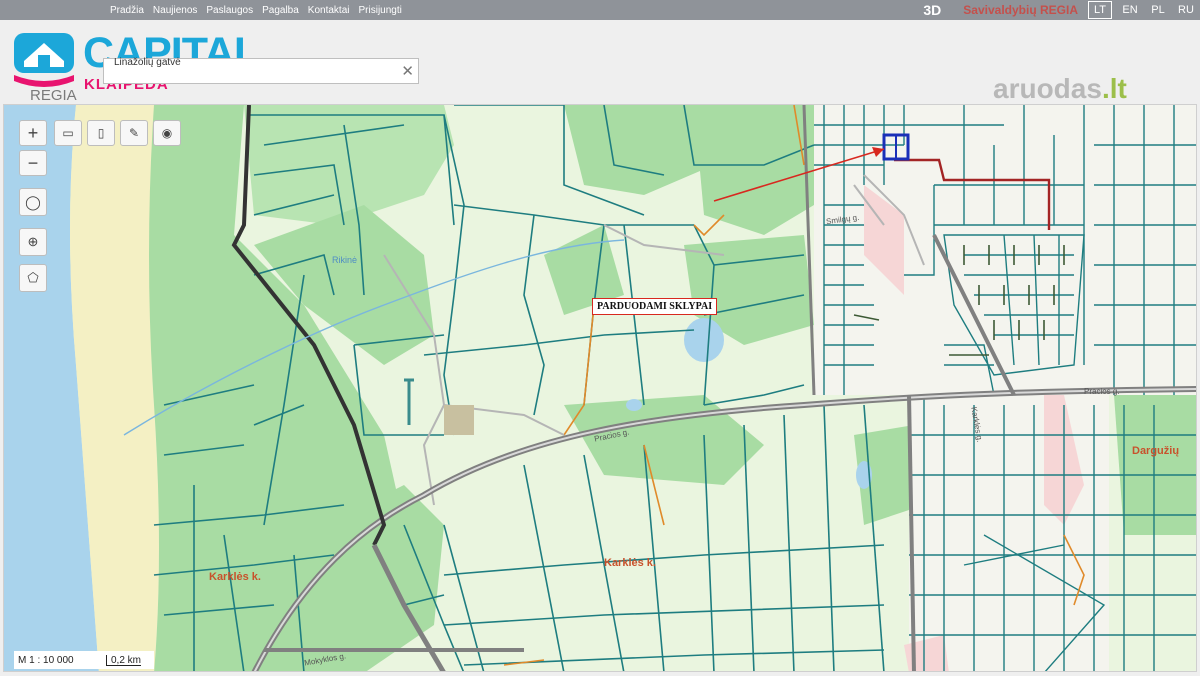 This screenshot has width=1200, height=676. What do you see at coordinates (175, 10) in the screenshot?
I see `nav-item-naujienos: Naujienos` at bounding box center [175, 10].